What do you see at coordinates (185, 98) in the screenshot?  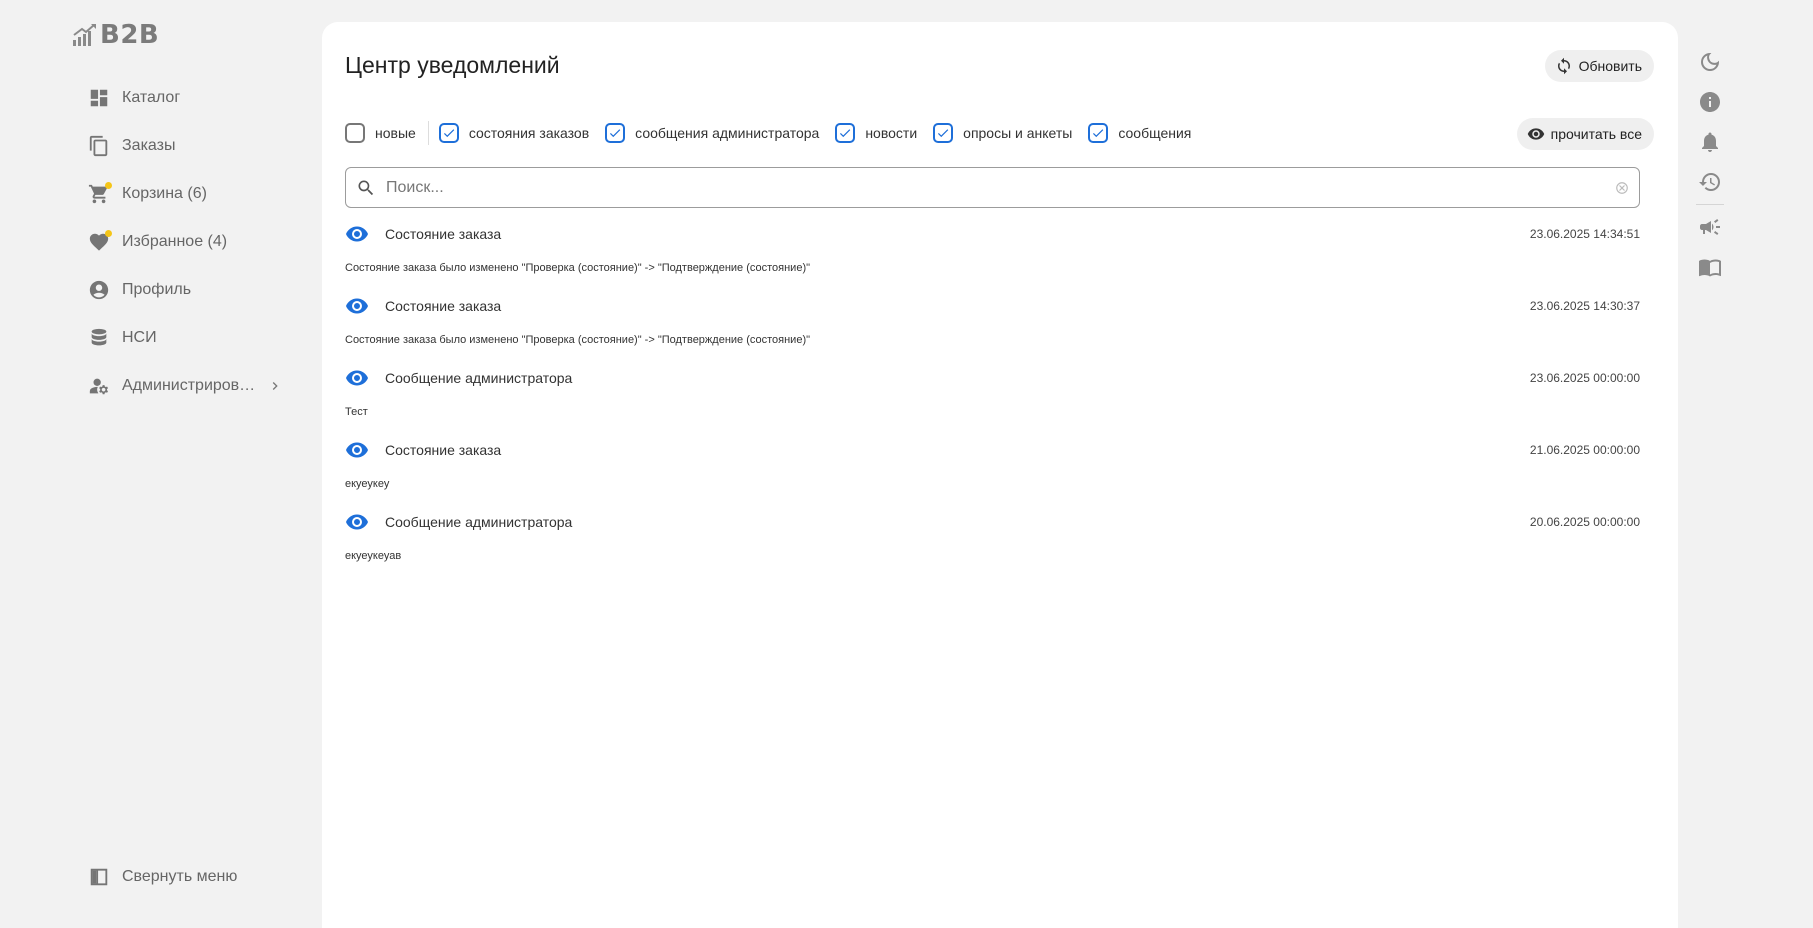 I see `sidebar-item-catalog: Каталог` at bounding box center [185, 98].